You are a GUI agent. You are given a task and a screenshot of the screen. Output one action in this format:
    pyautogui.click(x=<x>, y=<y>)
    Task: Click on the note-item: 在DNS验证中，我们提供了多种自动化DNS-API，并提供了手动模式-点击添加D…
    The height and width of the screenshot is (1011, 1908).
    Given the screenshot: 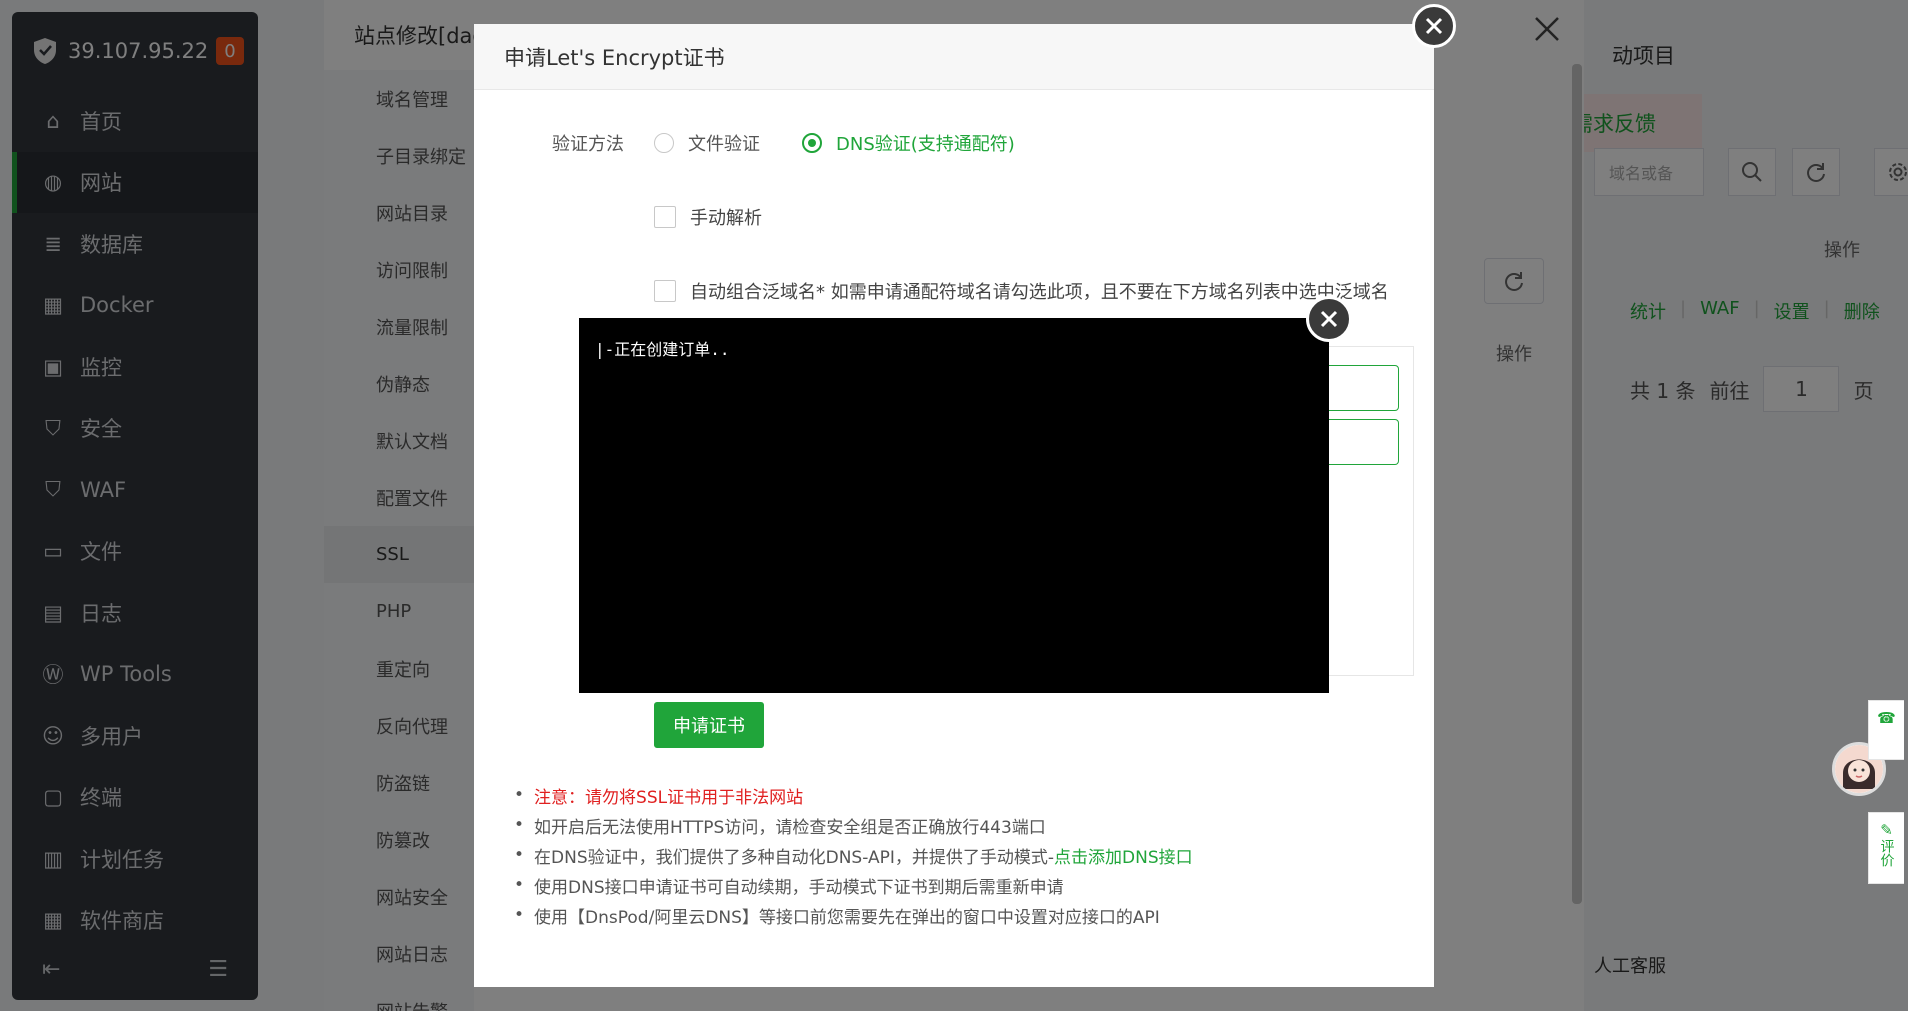 What is the action you would take?
    pyautogui.click(x=853, y=855)
    